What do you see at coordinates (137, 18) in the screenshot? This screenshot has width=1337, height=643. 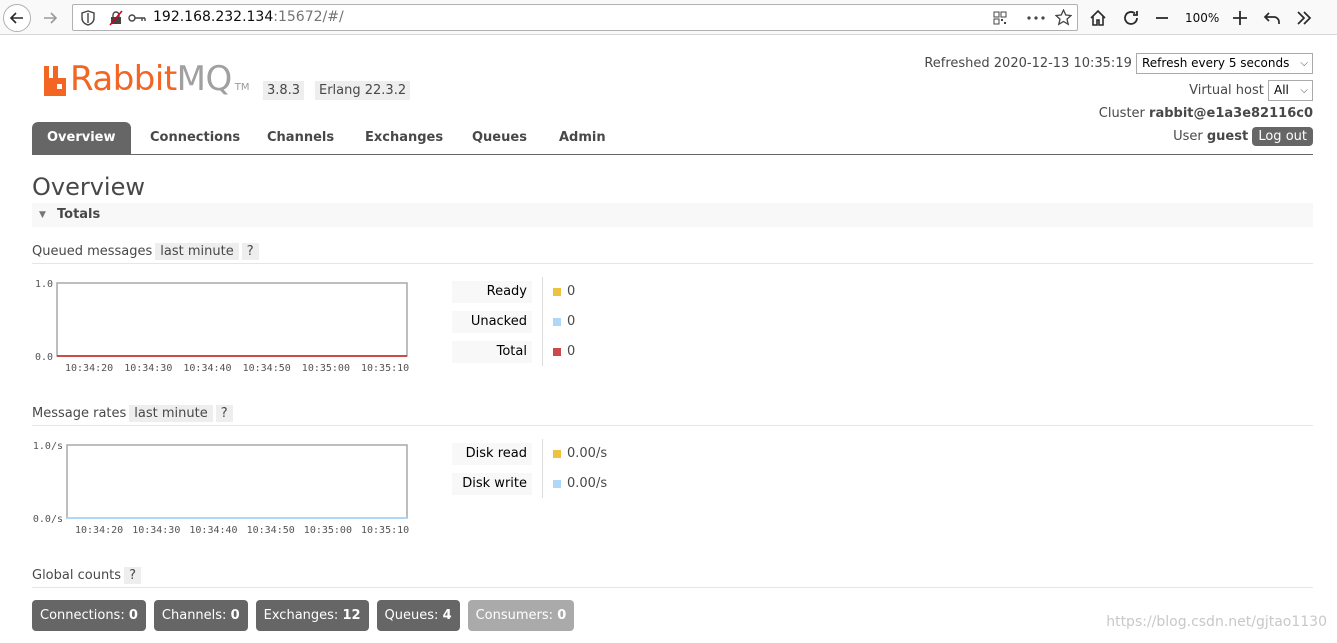 I see `key-icon` at bounding box center [137, 18].